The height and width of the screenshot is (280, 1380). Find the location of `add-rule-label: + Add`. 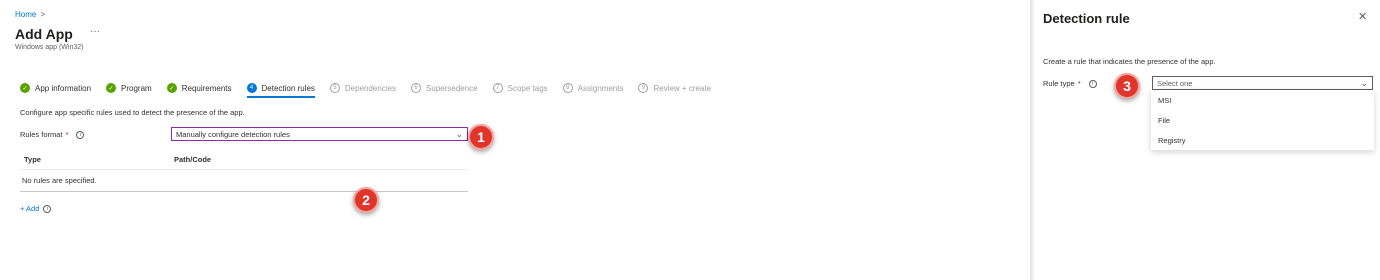

add-rule-label: + Add is located at coordinates (30, 208).